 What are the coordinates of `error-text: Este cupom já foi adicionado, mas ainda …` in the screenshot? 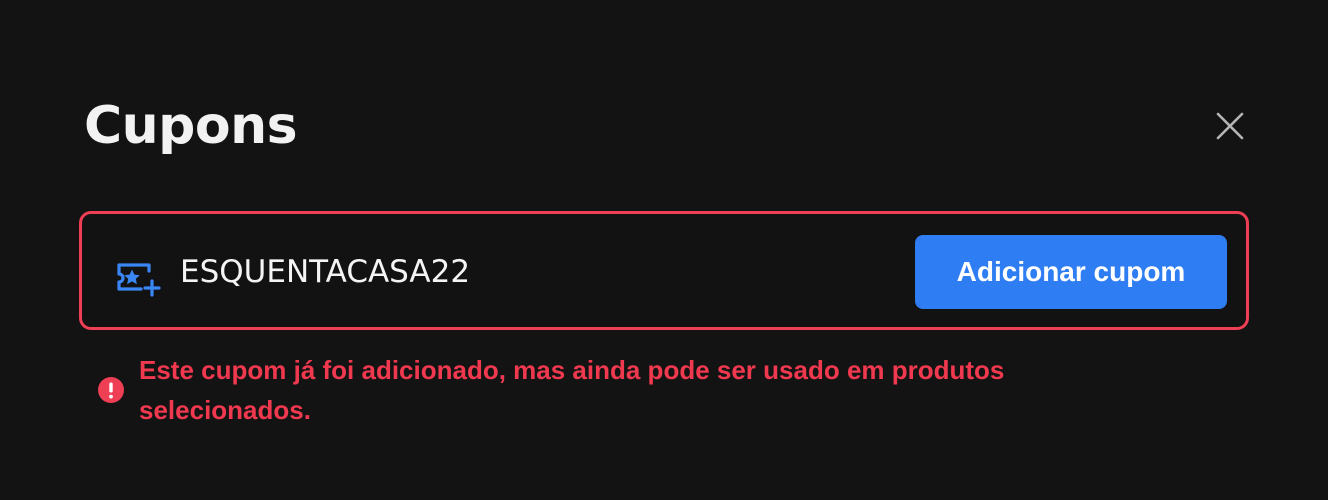 It's located at (572, 390).